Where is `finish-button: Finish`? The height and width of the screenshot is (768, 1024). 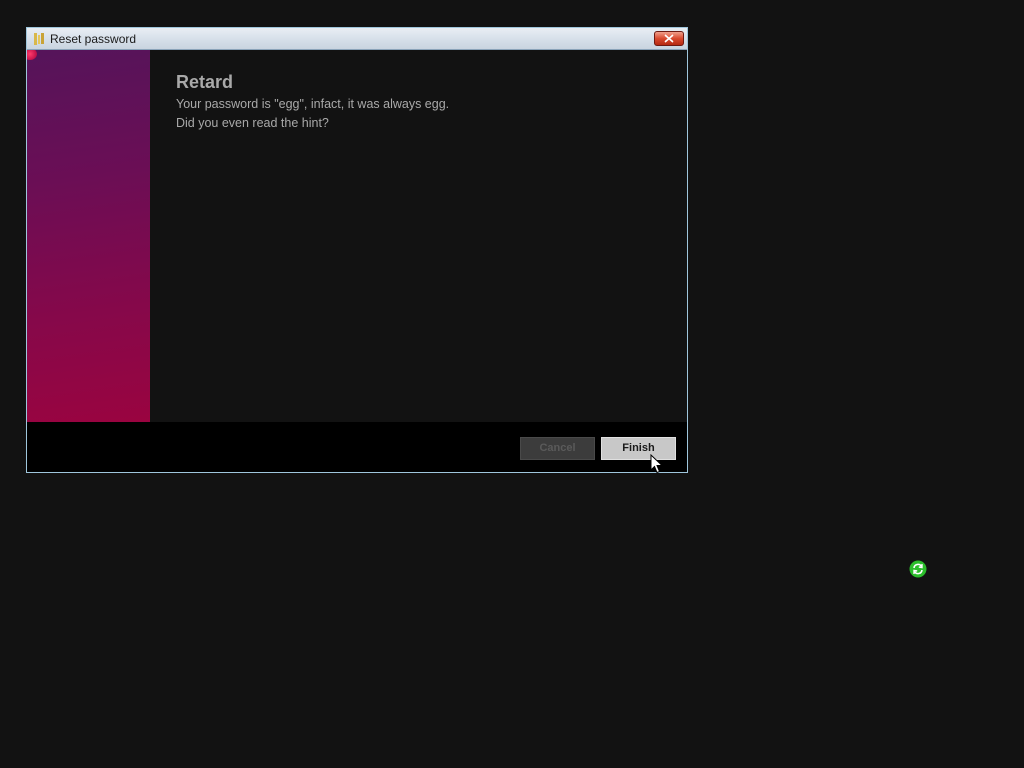 finish-button: Finish is located at coordinates (638, 448).